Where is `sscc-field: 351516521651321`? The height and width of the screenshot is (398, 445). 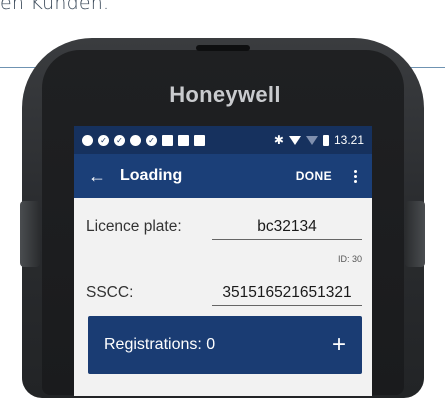
sscc-field: 351516521651321 is located at coordinates (287, 295).